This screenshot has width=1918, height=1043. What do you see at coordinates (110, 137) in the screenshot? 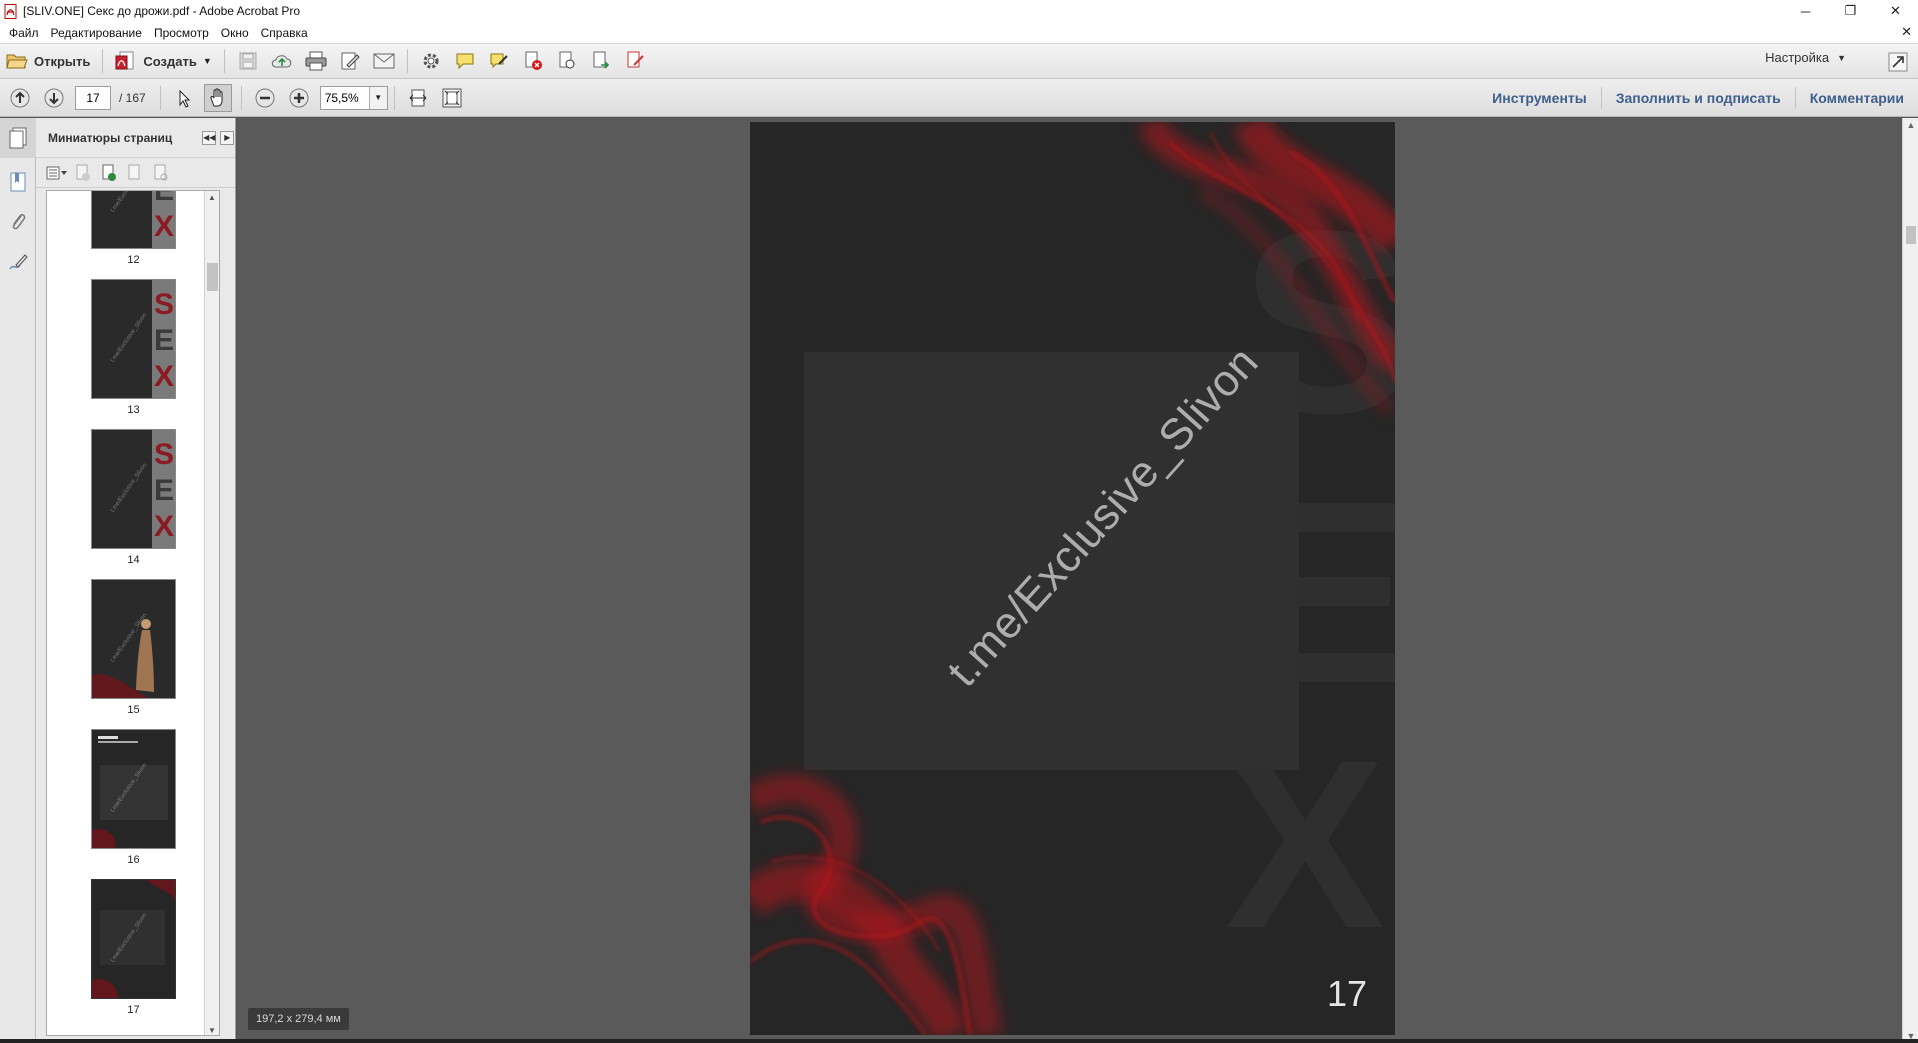
I see `thumbnail-panel-title: Миниатюры страниц` at bounding box center [110, 137].